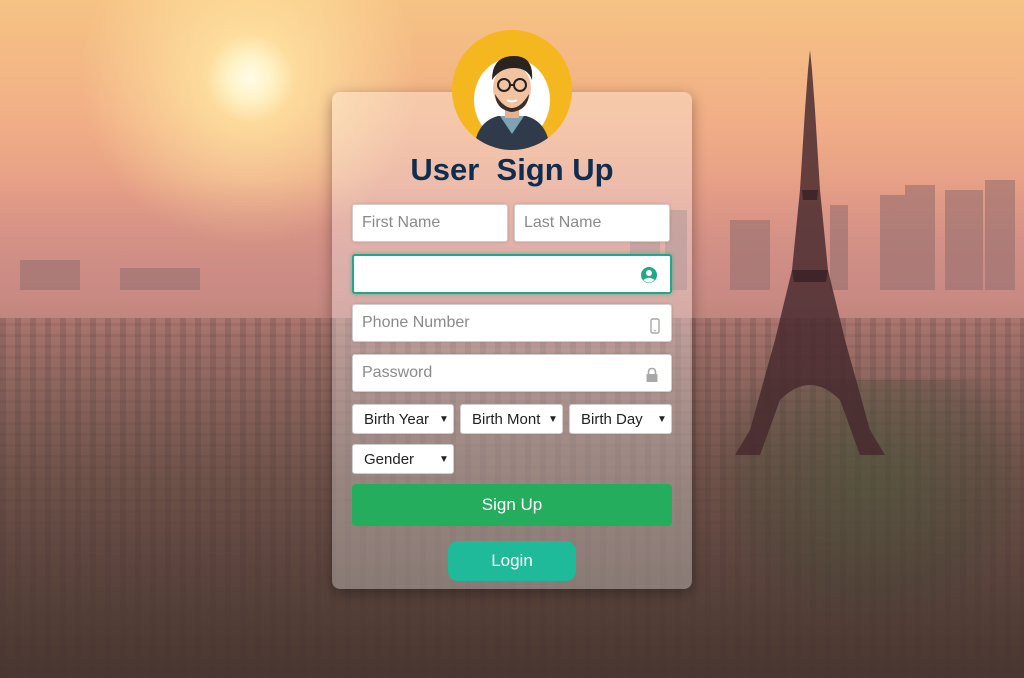 The image size is (1024, 678). Describe the element at coordinates (655, 326) in the screenshot. I see `mobile-phone-icon` at that location.